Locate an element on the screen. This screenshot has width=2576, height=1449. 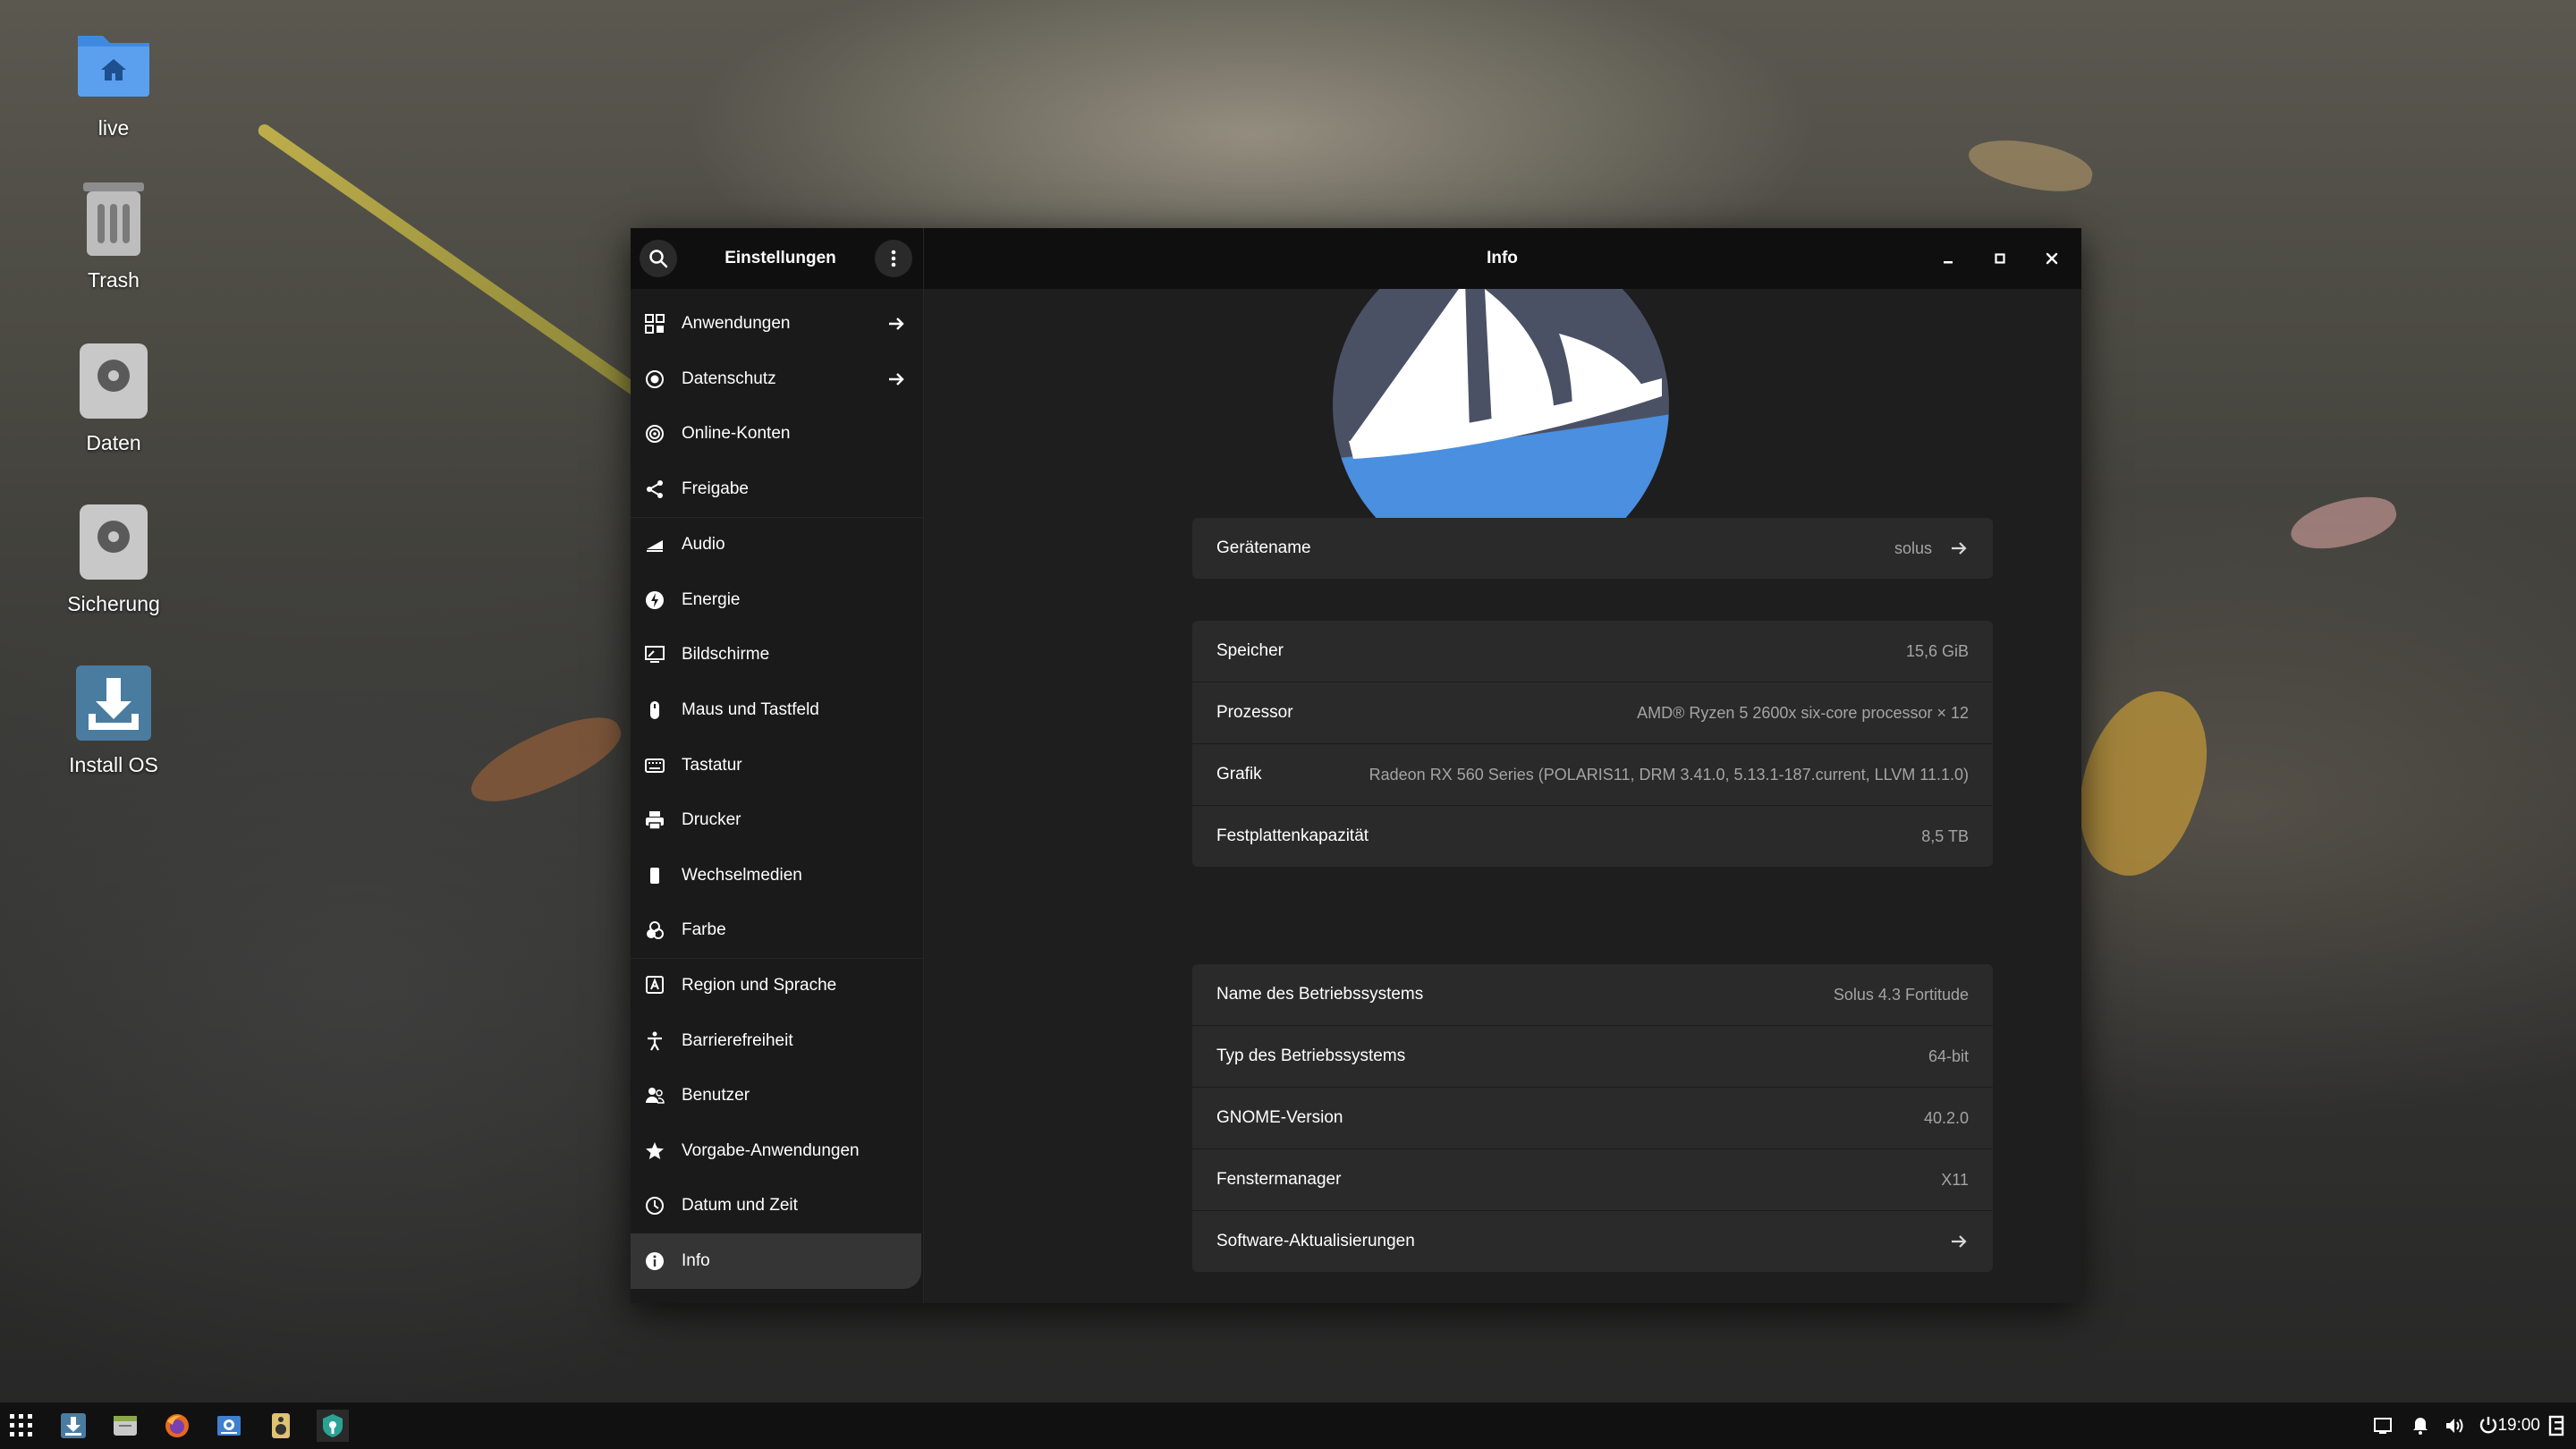
sidebar-item-benutzer: Benutzer is located at coordinates (777, 1095).